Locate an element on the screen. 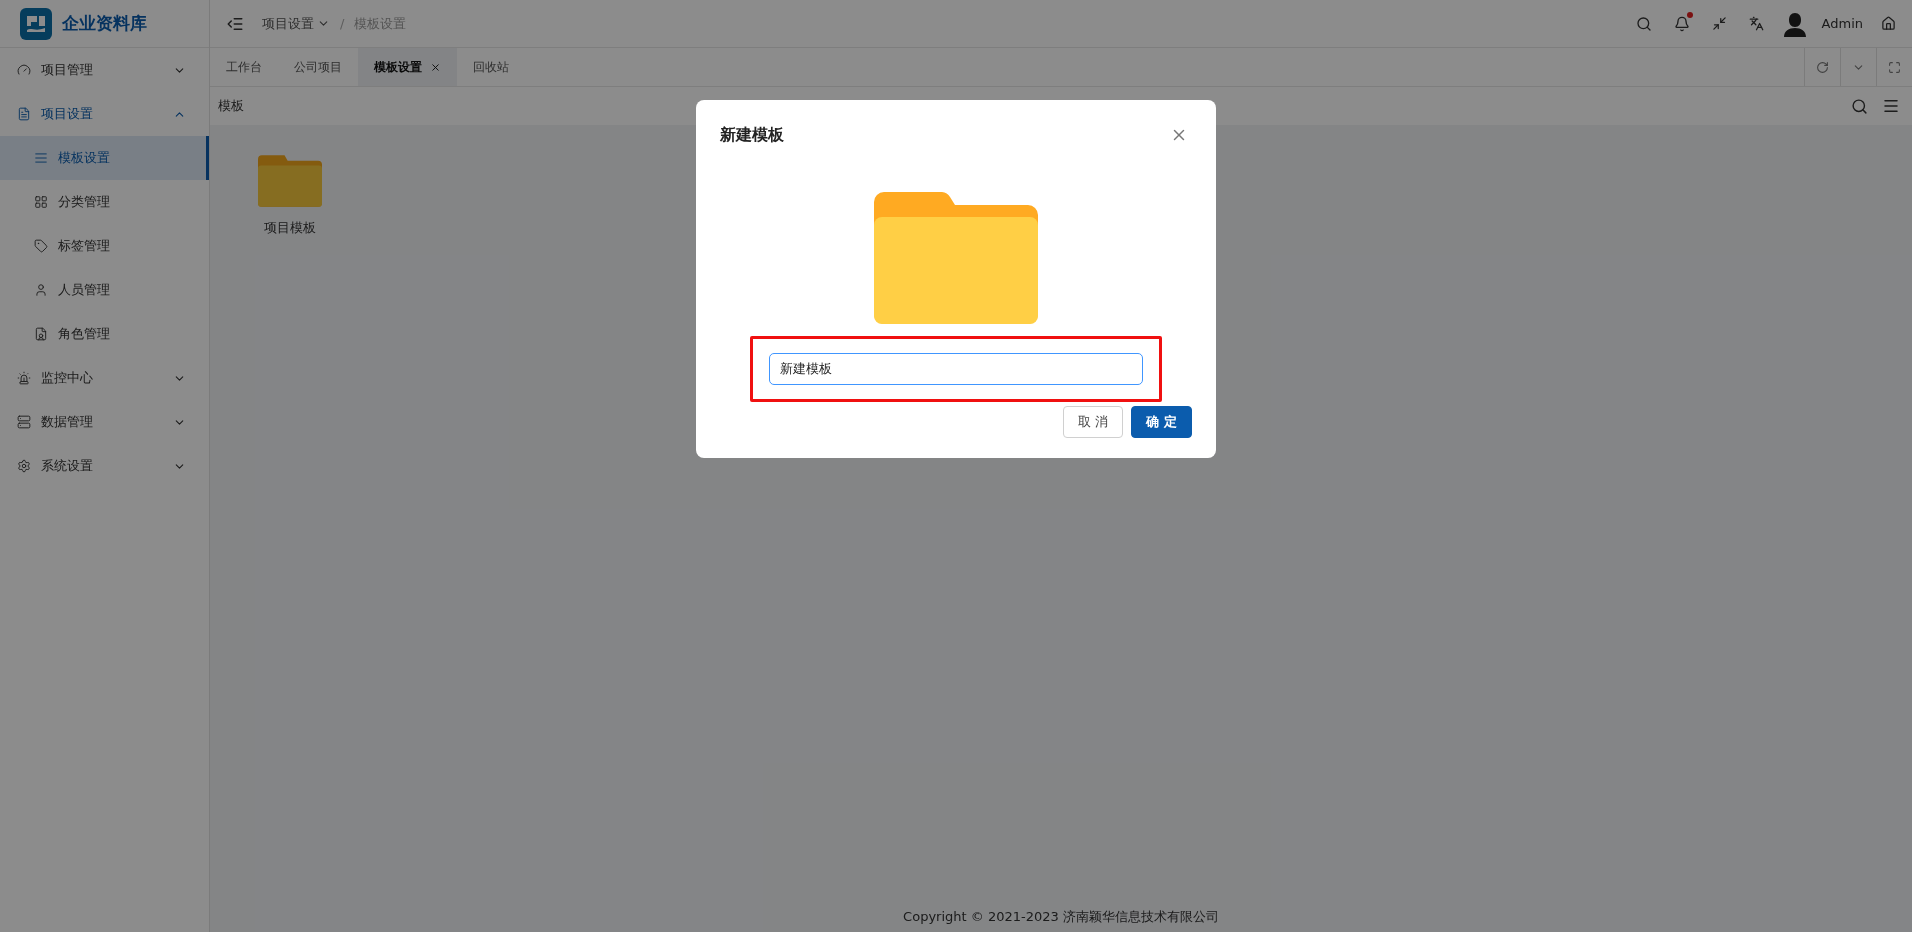 This screenshot has width=1912, height=932. logo-icon is located at coordinates (36, 23).